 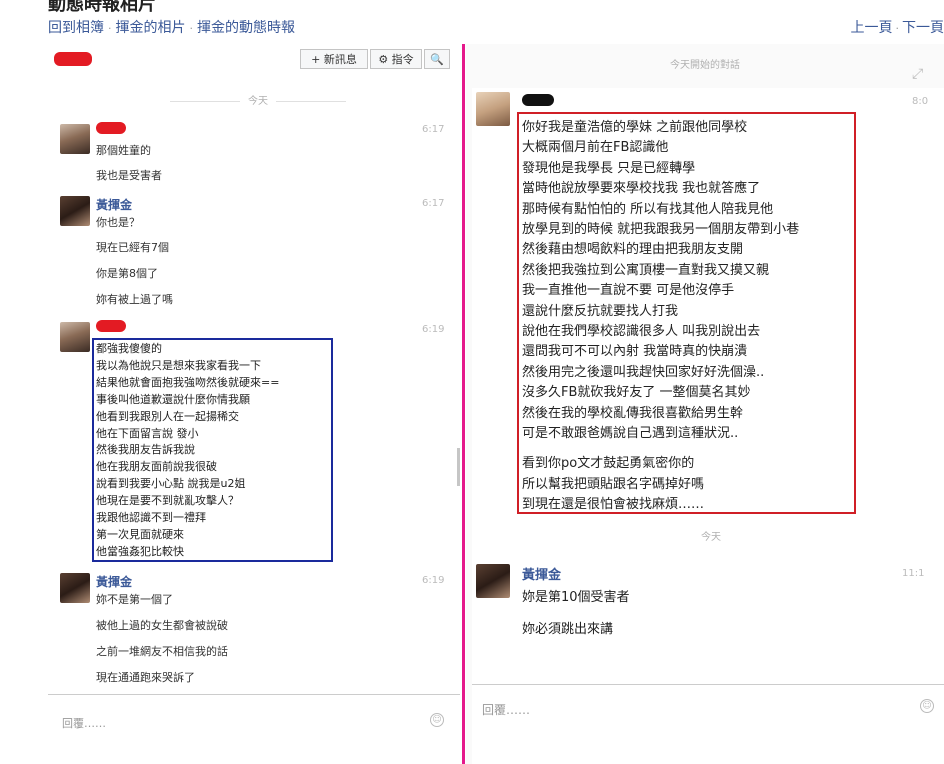 I want to click on message-text: 你是第8個了, so click(x=127, y=273).